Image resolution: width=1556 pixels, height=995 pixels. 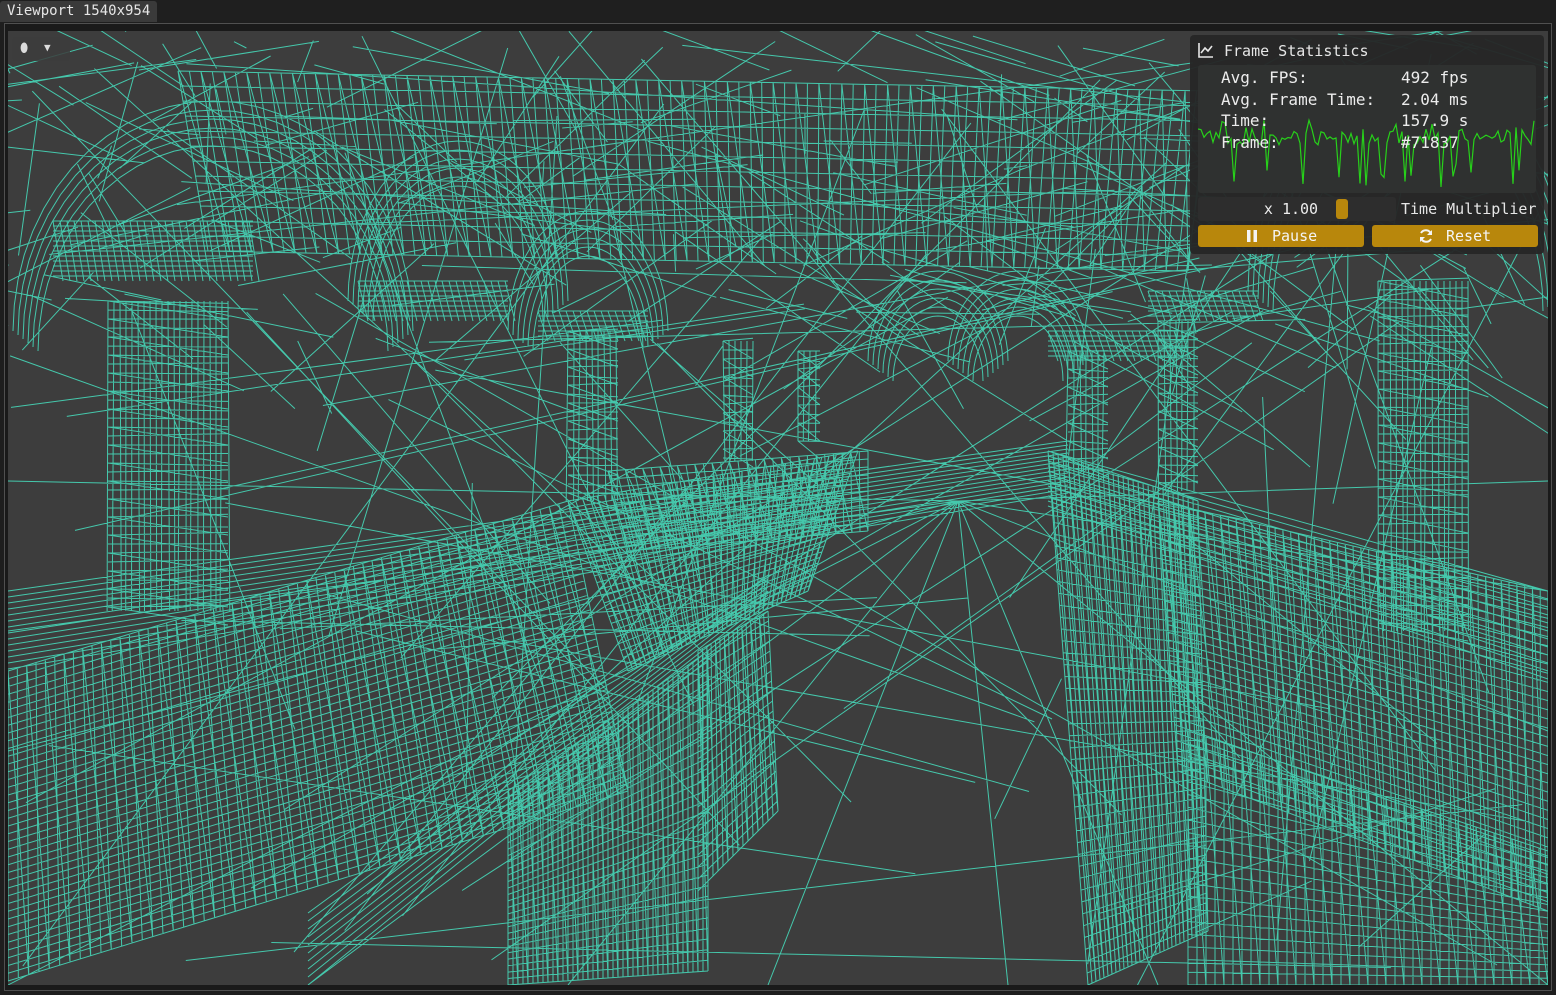 I want to click on stat-value: #71837, so click(x=1430, y=142).